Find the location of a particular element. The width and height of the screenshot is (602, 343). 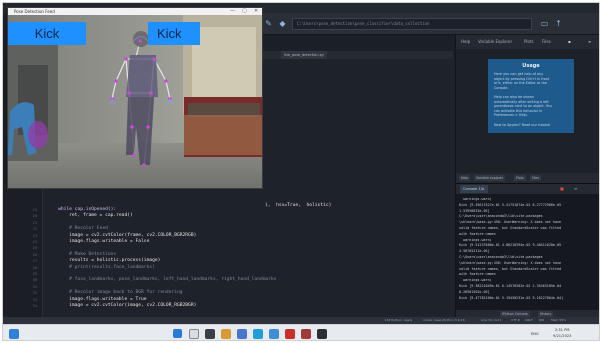

windows-taskbar: ENG 2:51 PM 9/21/2023 is located at coordinates (301, 332).